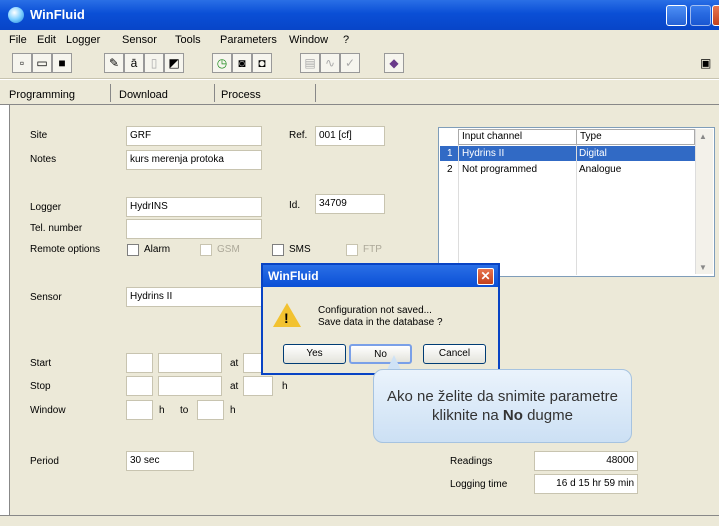 Image resolution: width=719 pixels, height=526 pixels. I want to click on stop-hour-field, so click(258, 386).